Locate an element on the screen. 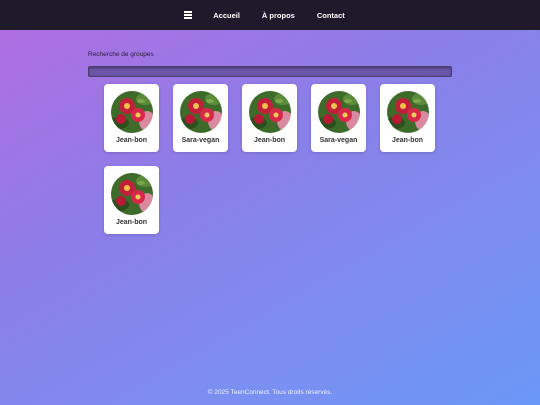 This screenshot has width=540, height=405. nav-link-contact: Contact is located at coordinates (331, 15).